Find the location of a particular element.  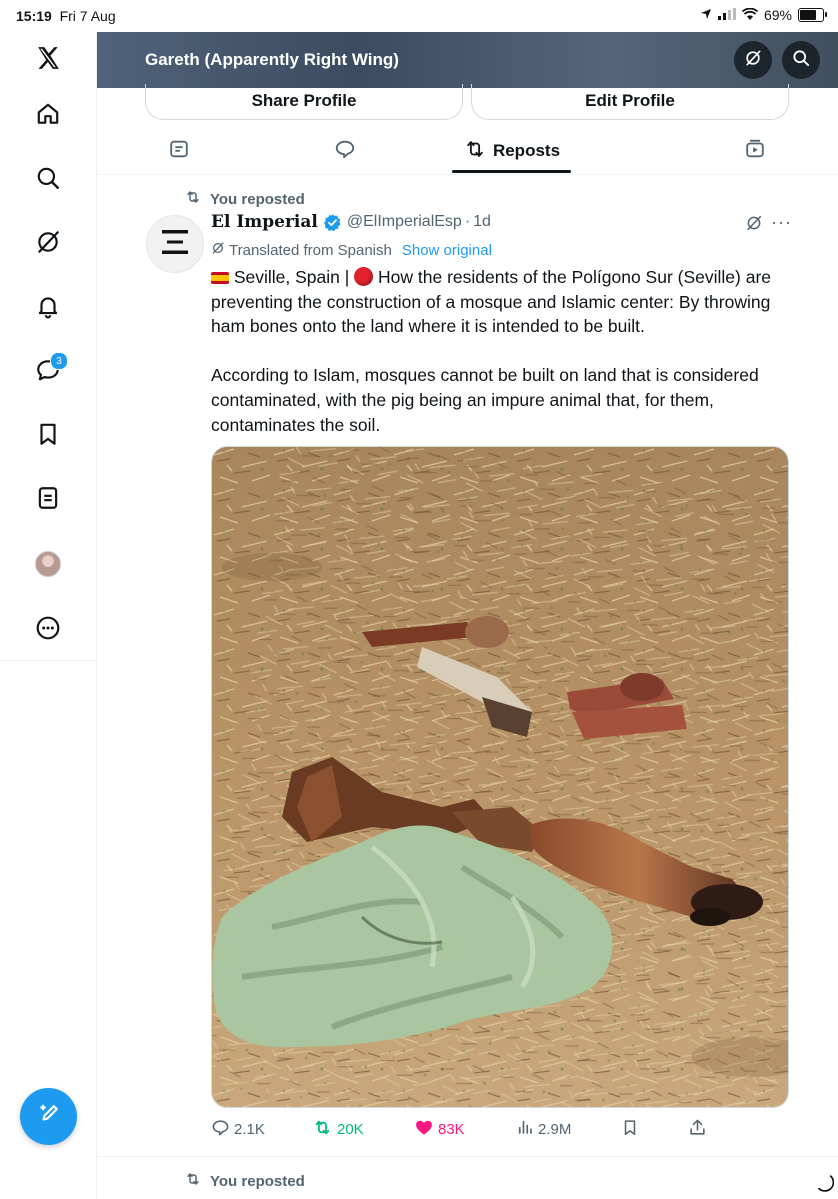

tab-reposts: Reposts is located at coordinates (511, 151).